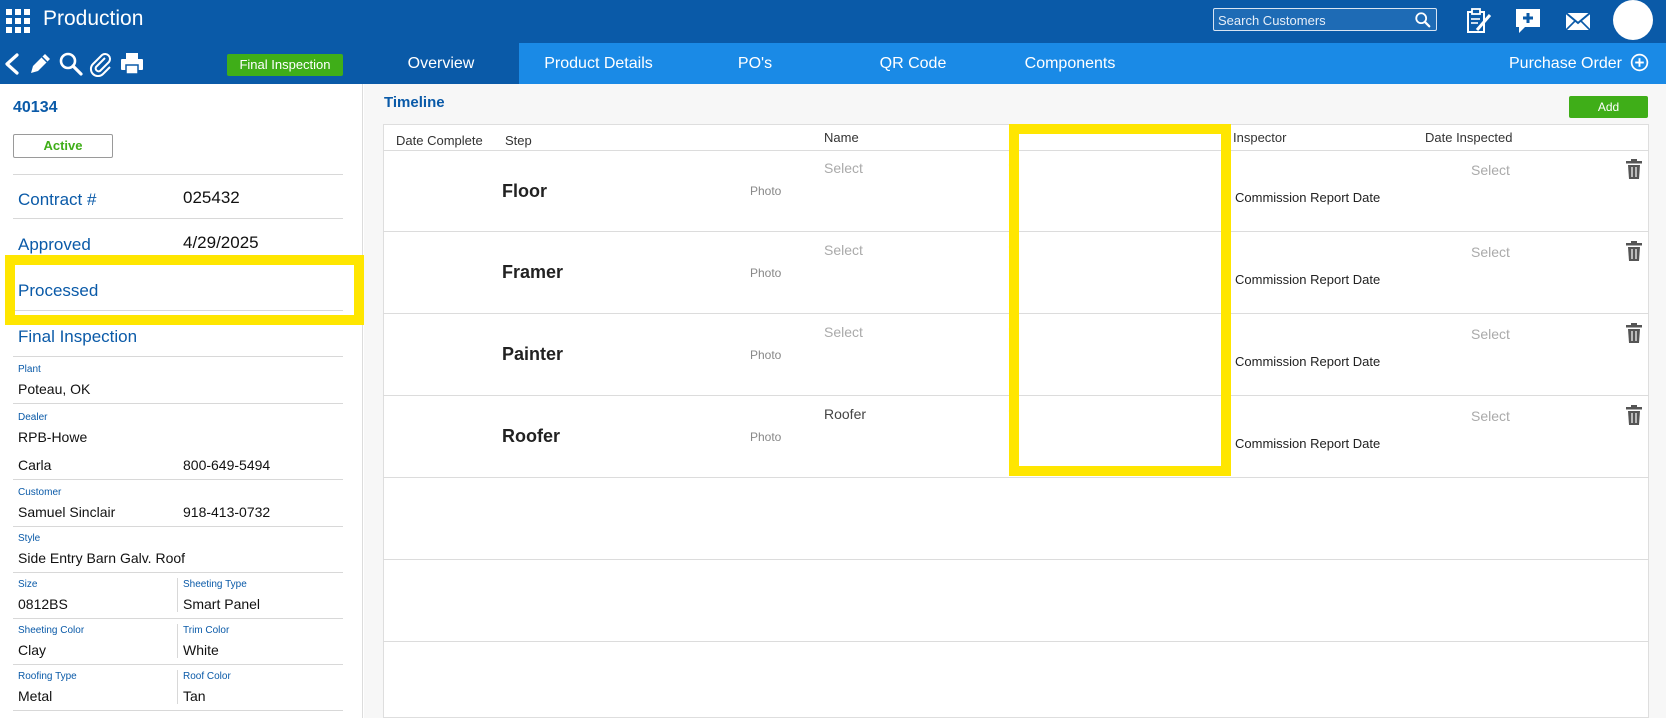  Describe the element at coordinates (533, 354) in the screenshot. I see `step-name: Painter` at that location.